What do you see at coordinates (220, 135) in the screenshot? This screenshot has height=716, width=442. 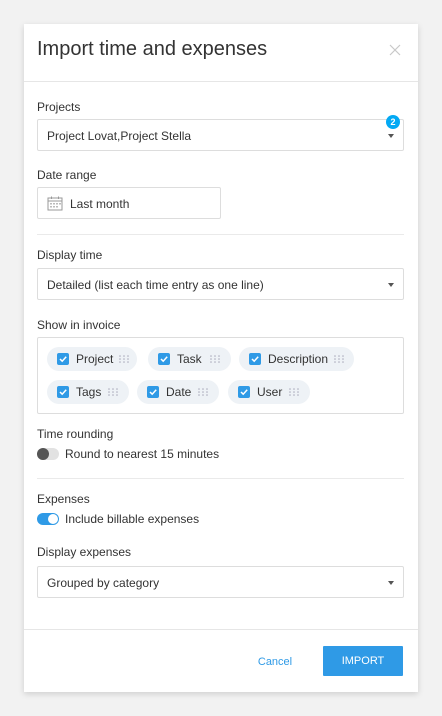 I see `projects-select: Project Lovat,Project Stella` at bounding box center [220, 135].